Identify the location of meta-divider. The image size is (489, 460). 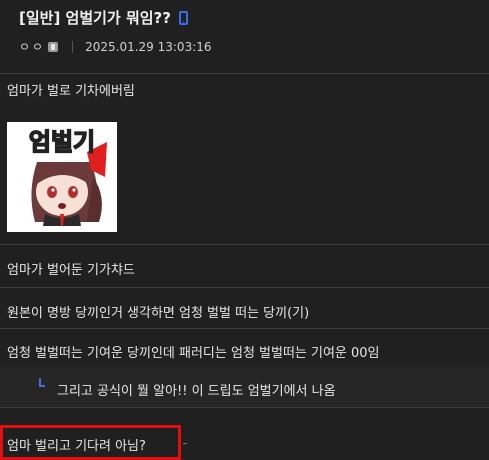
(73, 46).